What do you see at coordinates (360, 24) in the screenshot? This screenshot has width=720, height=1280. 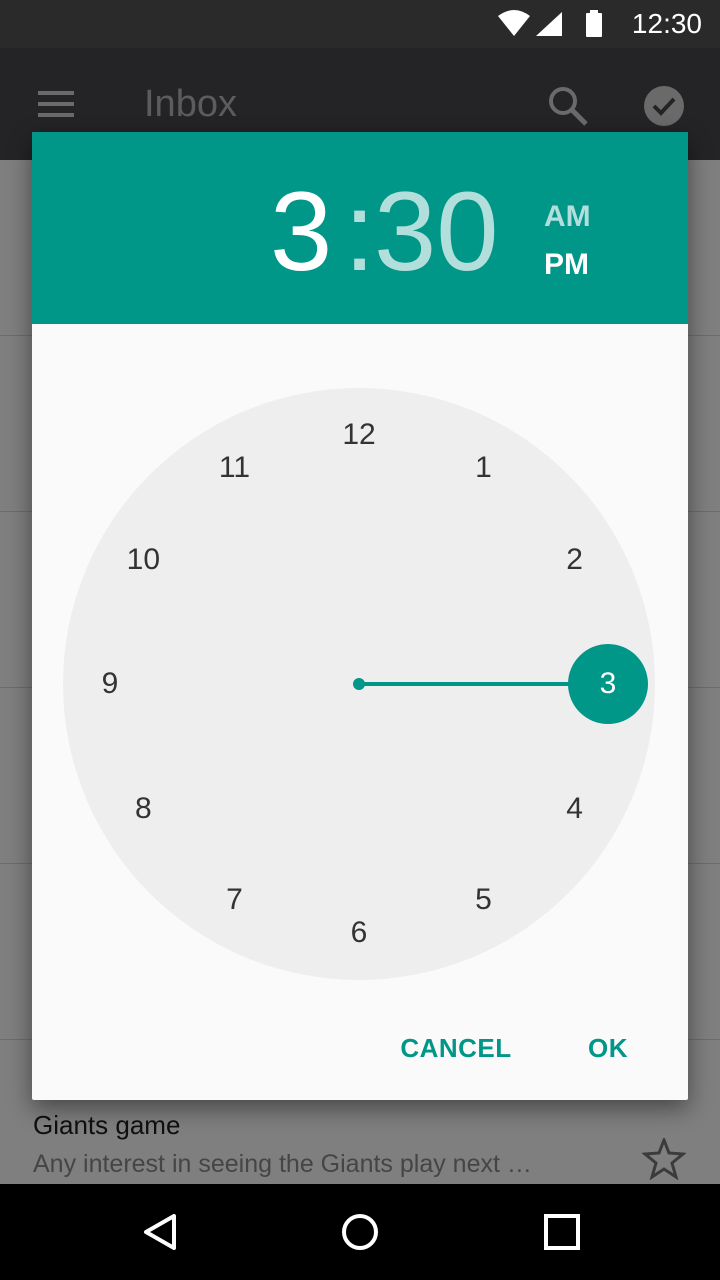 I see `status-bar: 12:30` at bounding box center [360, 24].